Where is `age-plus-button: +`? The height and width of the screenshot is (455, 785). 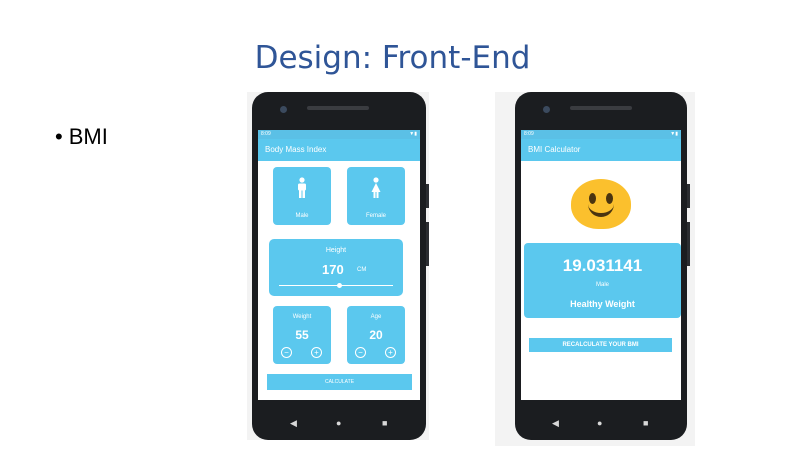
age-plus-button: + is located at coordinates (390, 352).